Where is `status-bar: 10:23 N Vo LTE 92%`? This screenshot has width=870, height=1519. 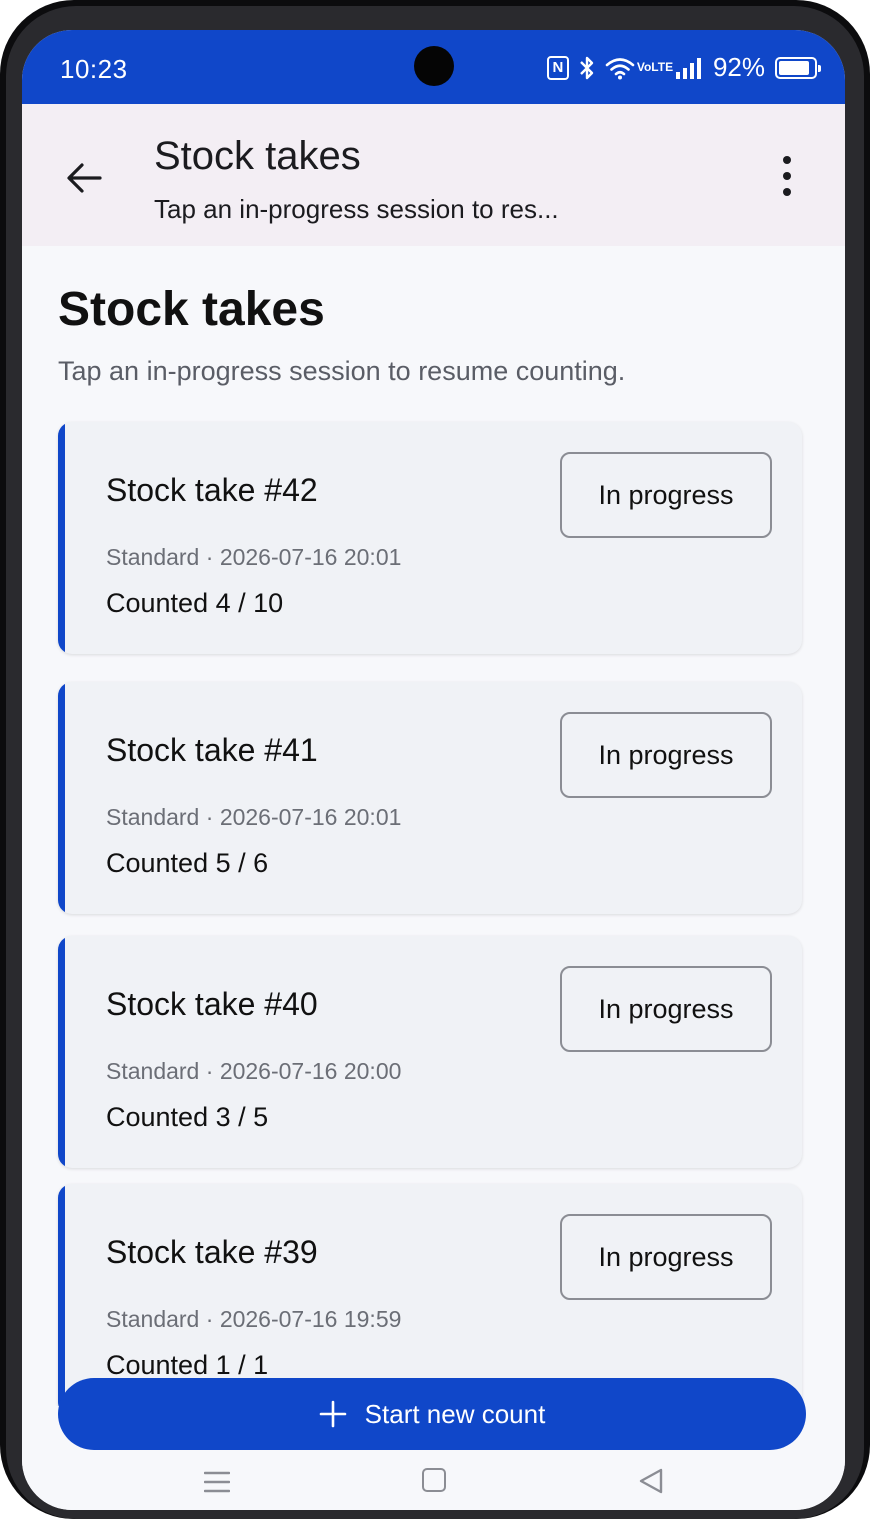
status-bar: 10:23 N Vo LTE 92% is located at coordinates (433, 67).